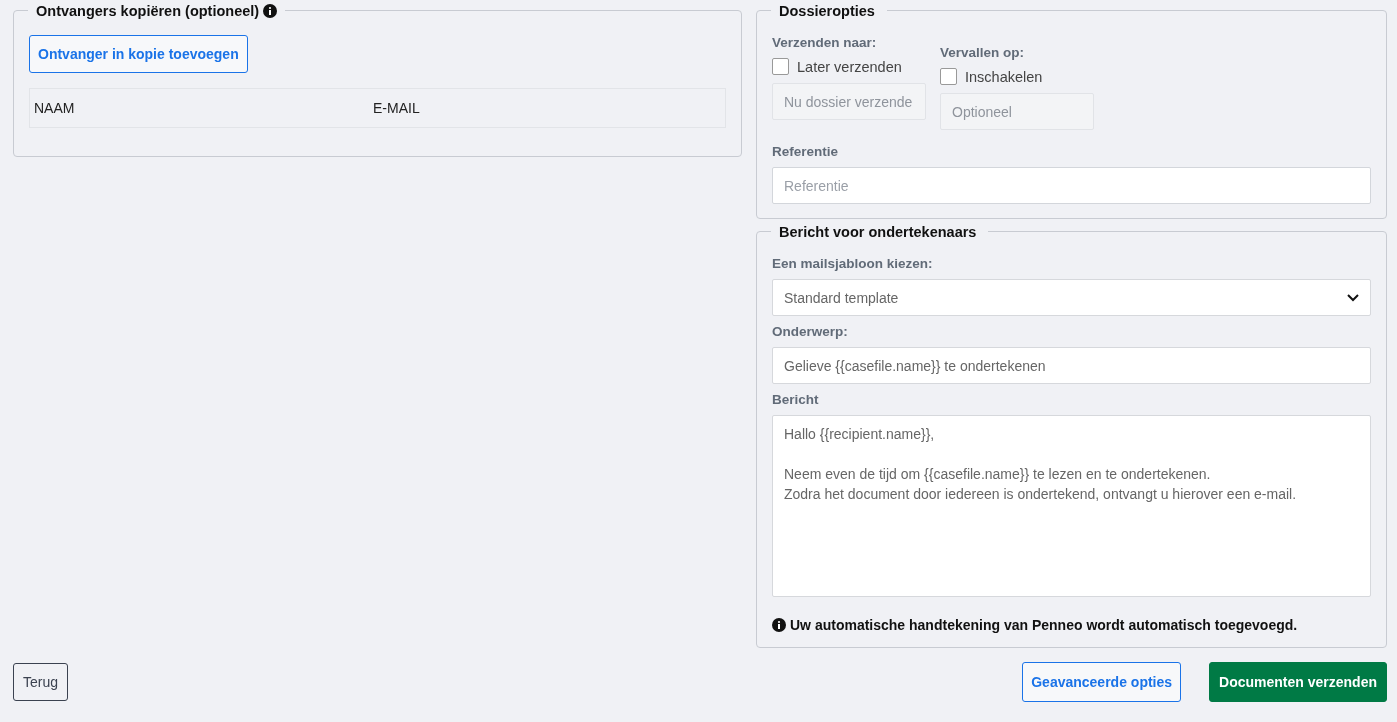  I want to click on checkbox-label: Inschakelen, so click(1004, 76).